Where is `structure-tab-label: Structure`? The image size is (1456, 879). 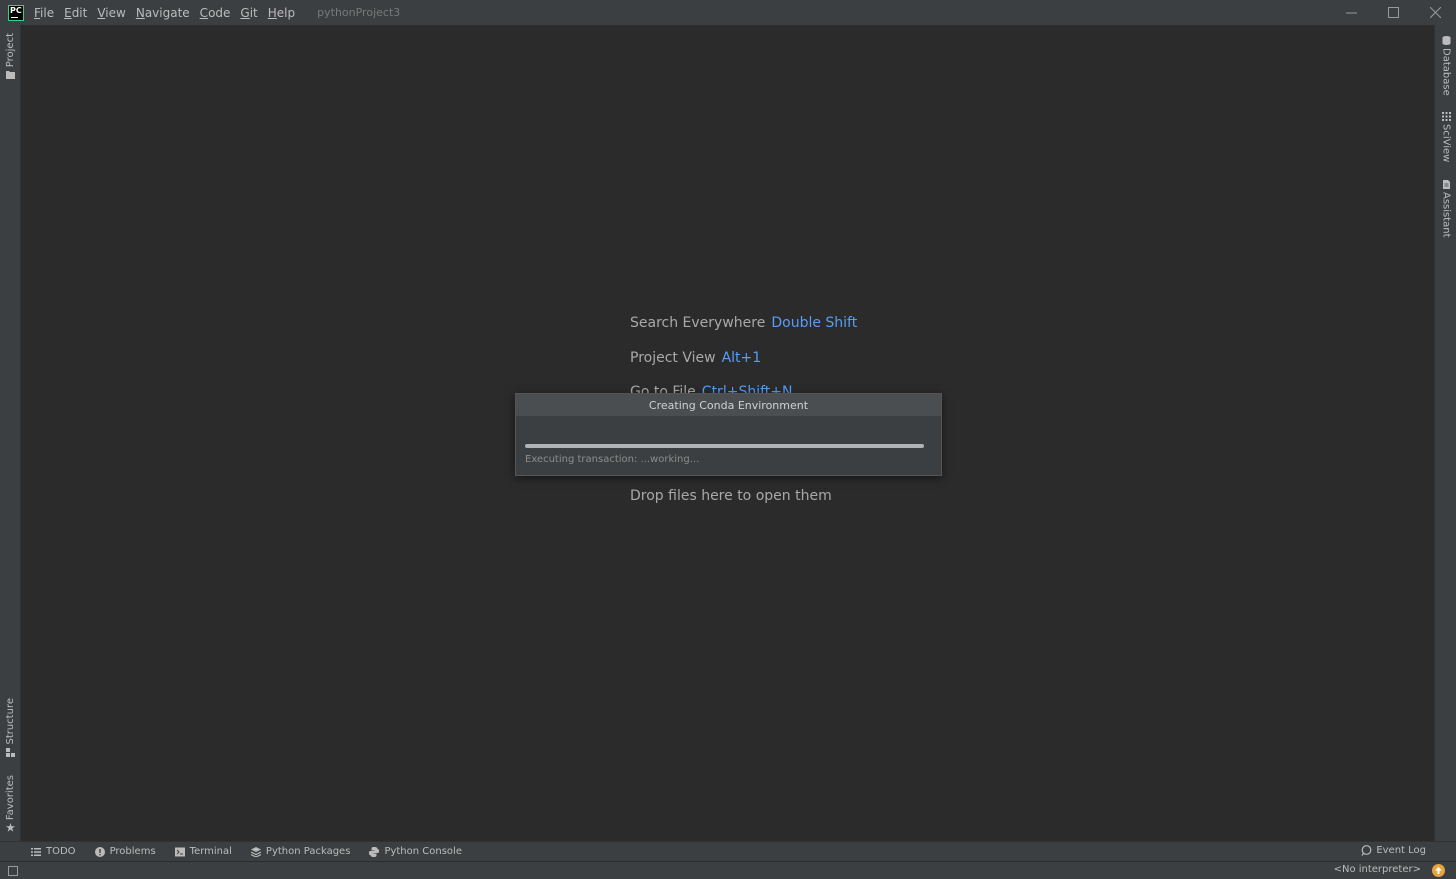
structure-tab-label: Structure is located at coordinates (10, 721).